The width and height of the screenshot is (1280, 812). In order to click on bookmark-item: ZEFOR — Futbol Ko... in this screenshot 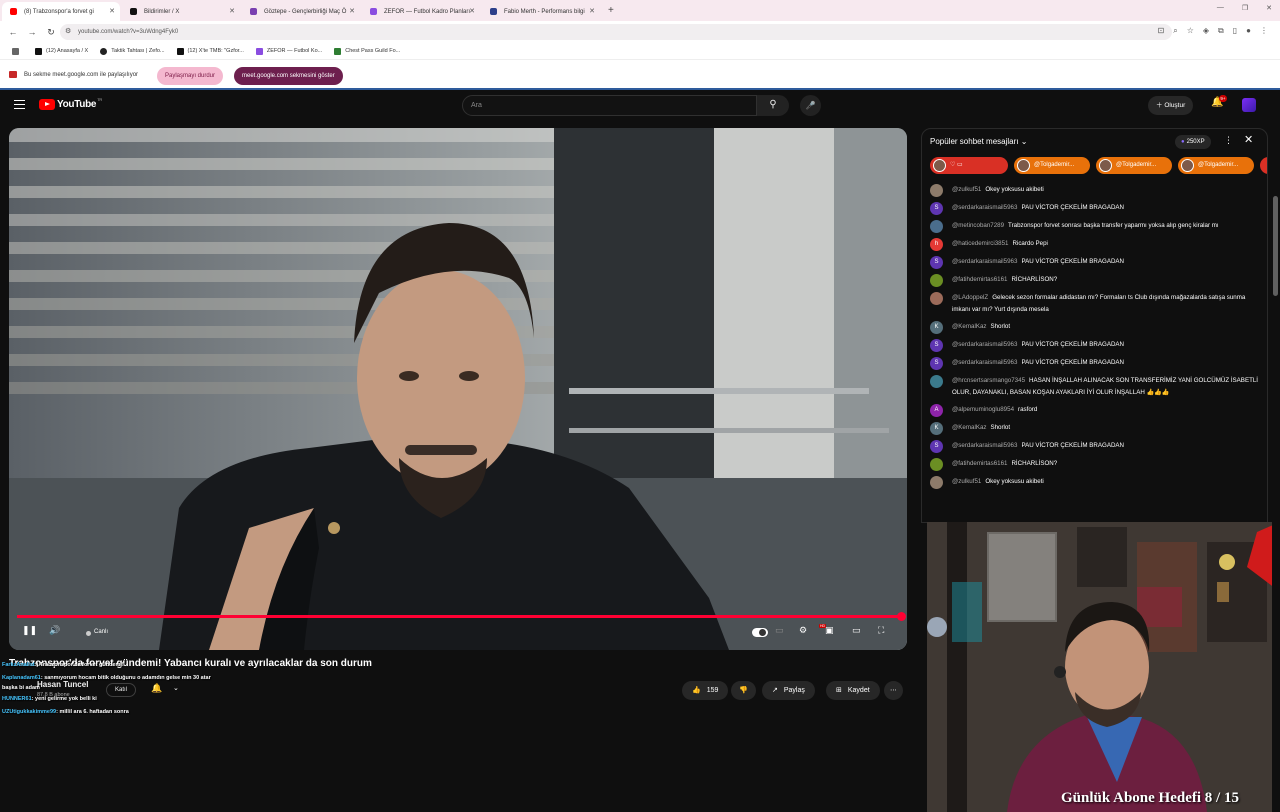, I will do `click(288, 51)`.